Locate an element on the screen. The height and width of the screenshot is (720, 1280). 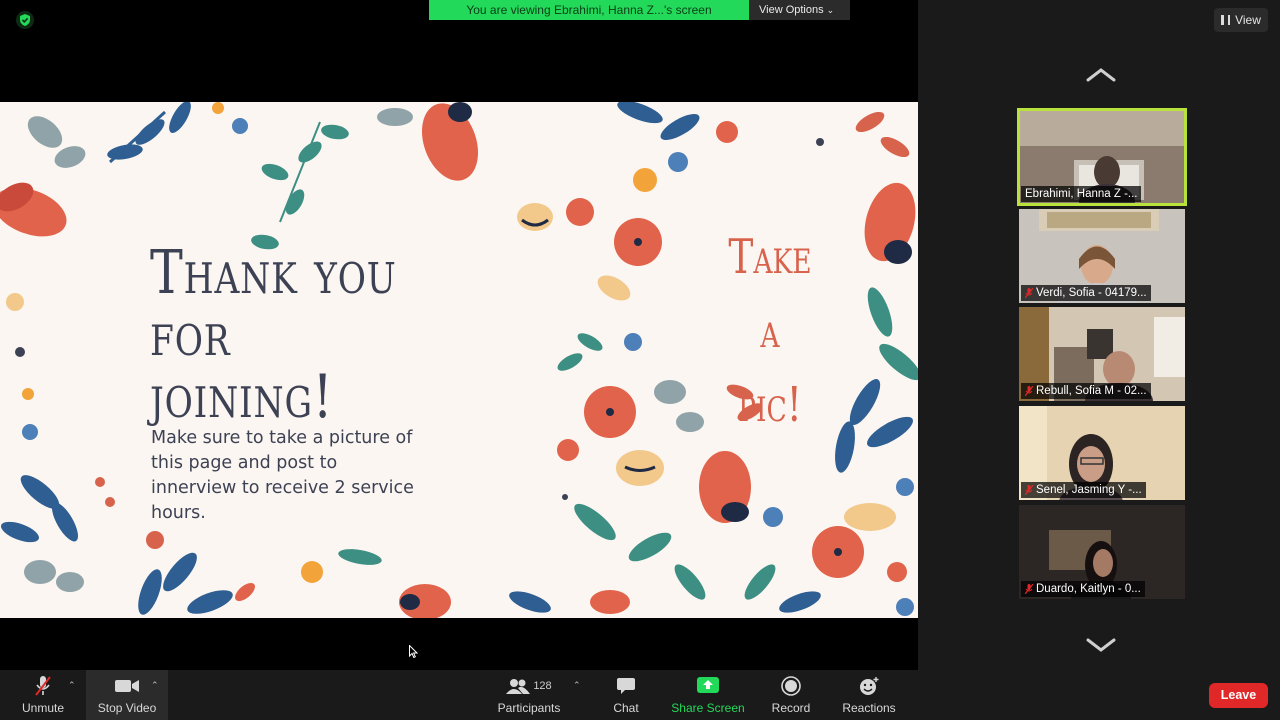
unmute-label: Unmute is located at coordinates (43, 708).